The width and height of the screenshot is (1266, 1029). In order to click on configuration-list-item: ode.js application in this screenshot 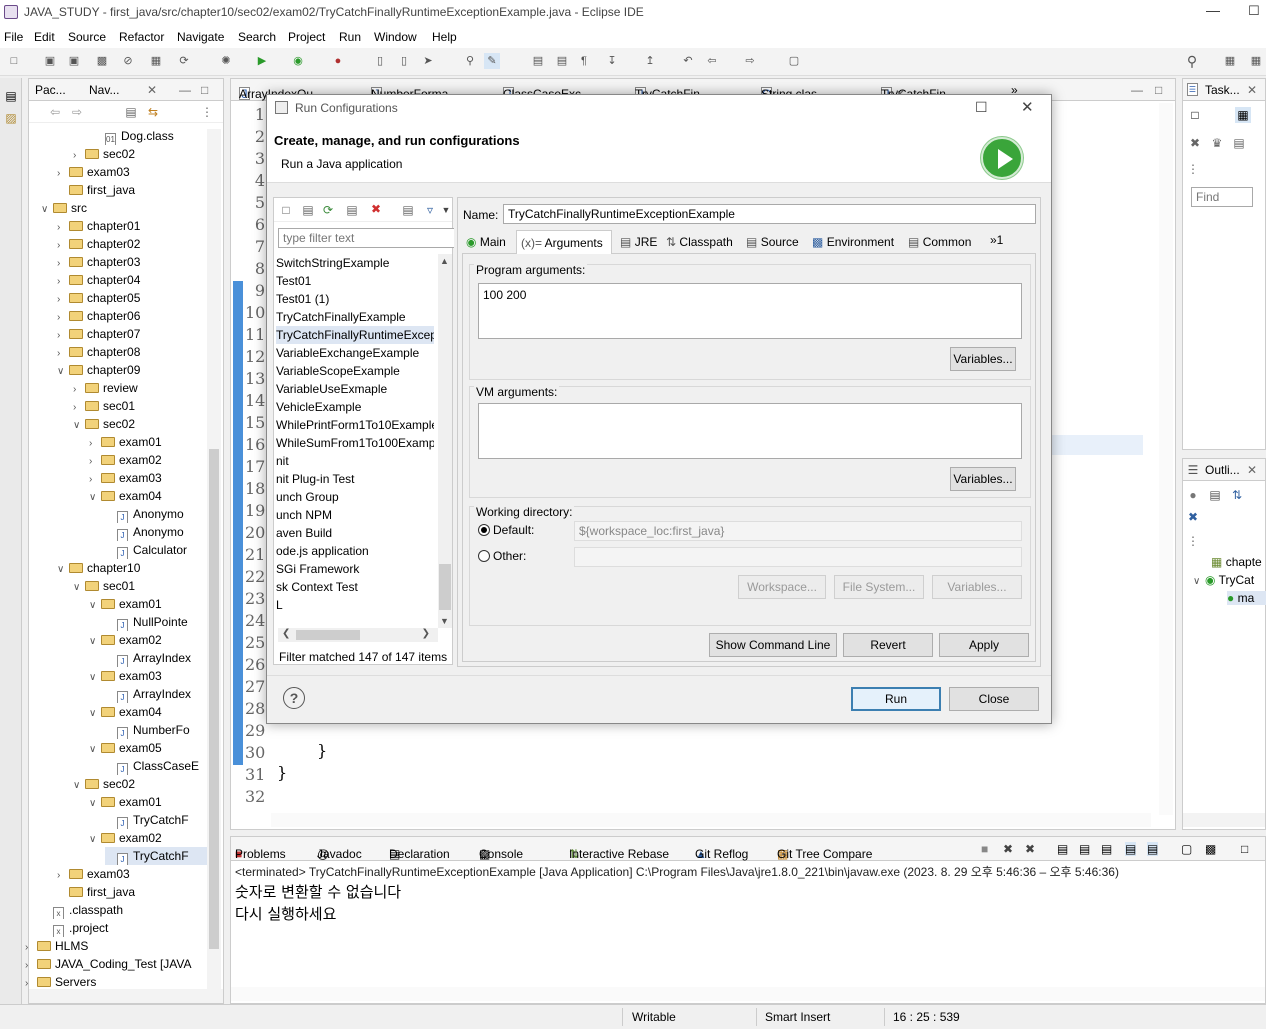, I will do `click(355, 551)`.